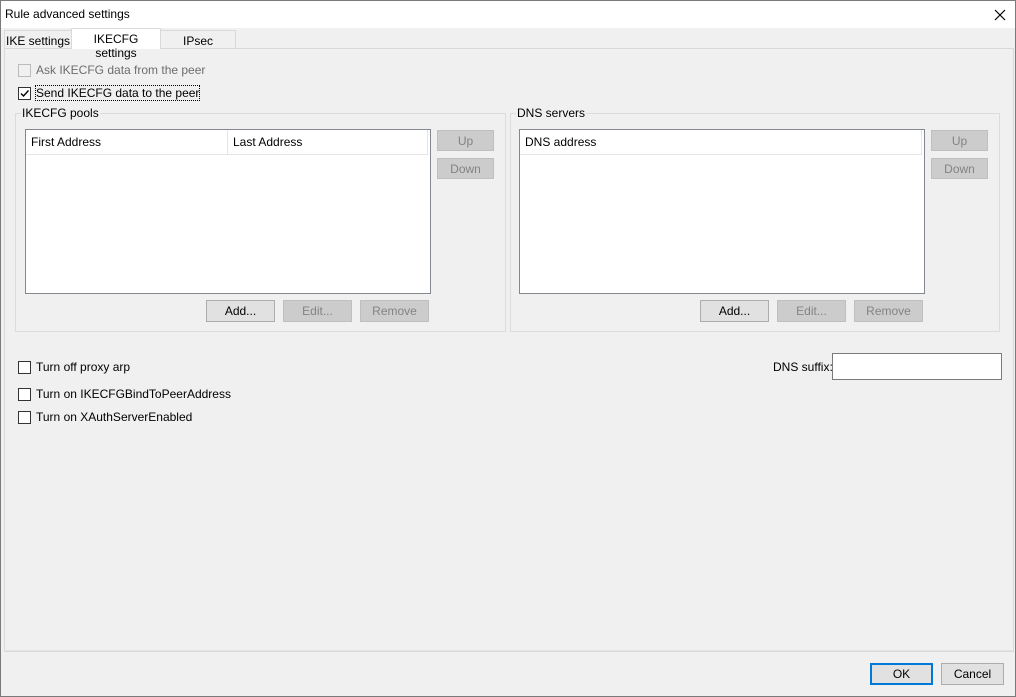  What do you see at coordinates (901, 674) in the screenshot?
I see `ok-button: OK` at bounding box center [901, 674].